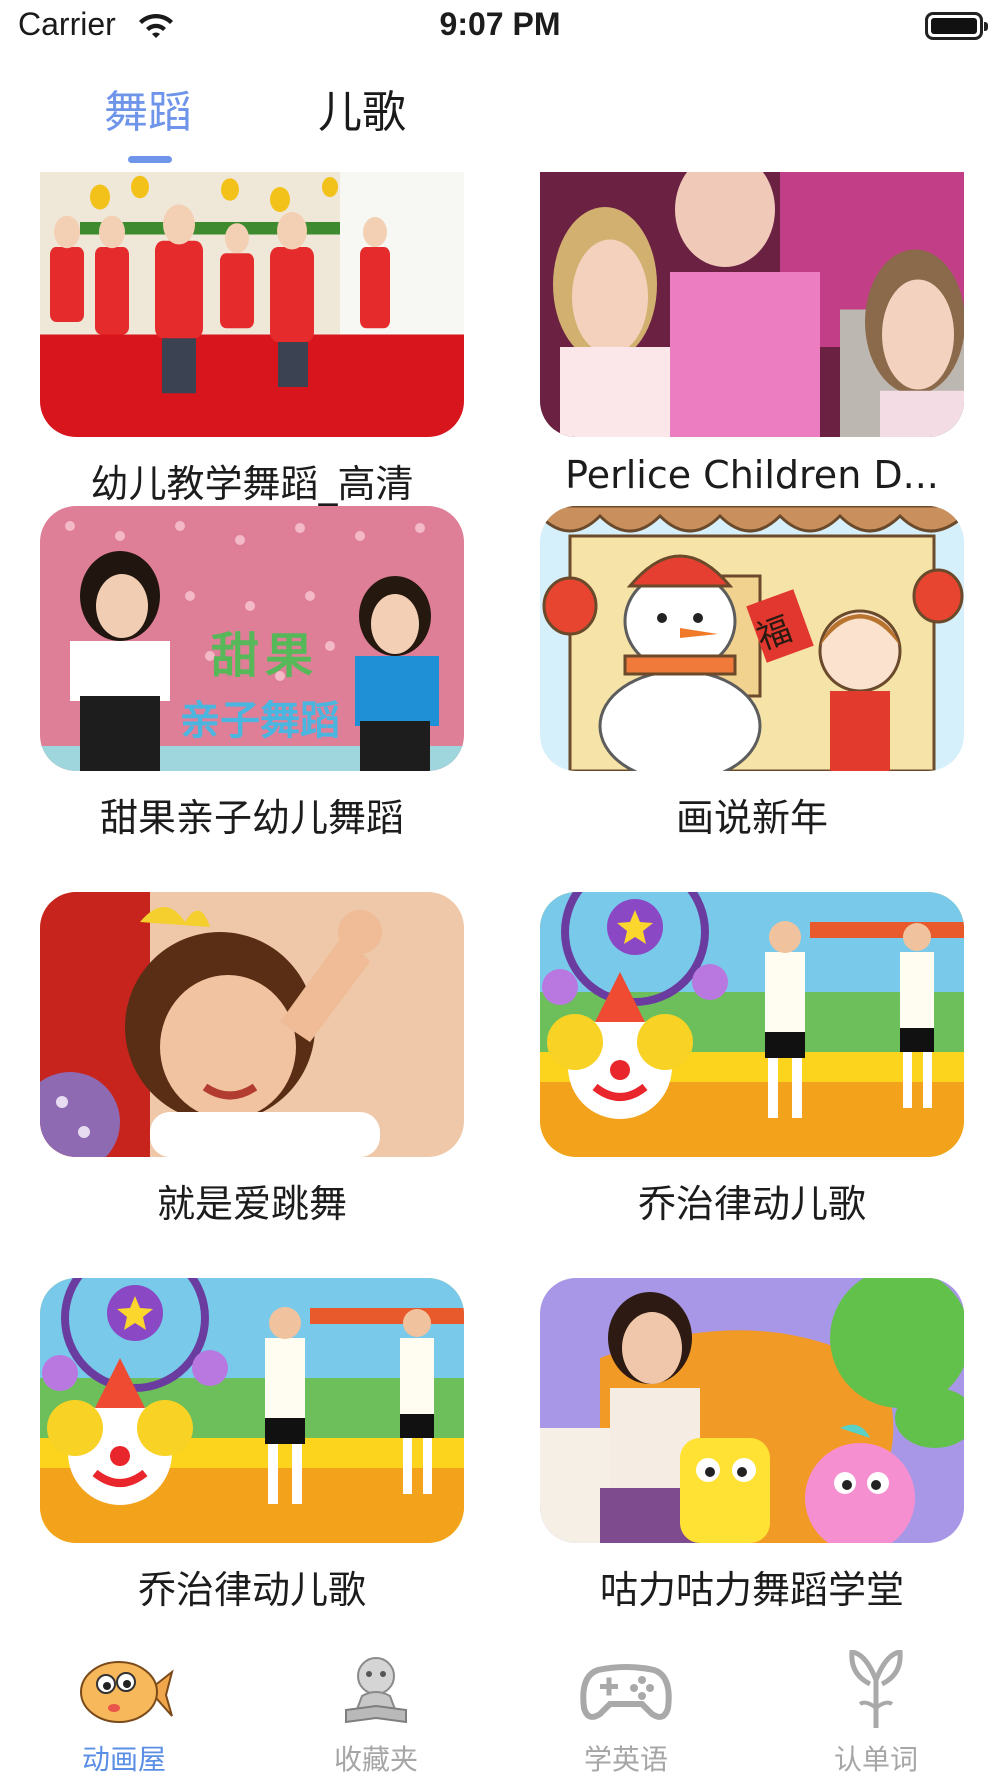 Image resolution: width=1000 pixels, height=1778 pixels. I want to click on sprout-icon, so click(876, 1688).